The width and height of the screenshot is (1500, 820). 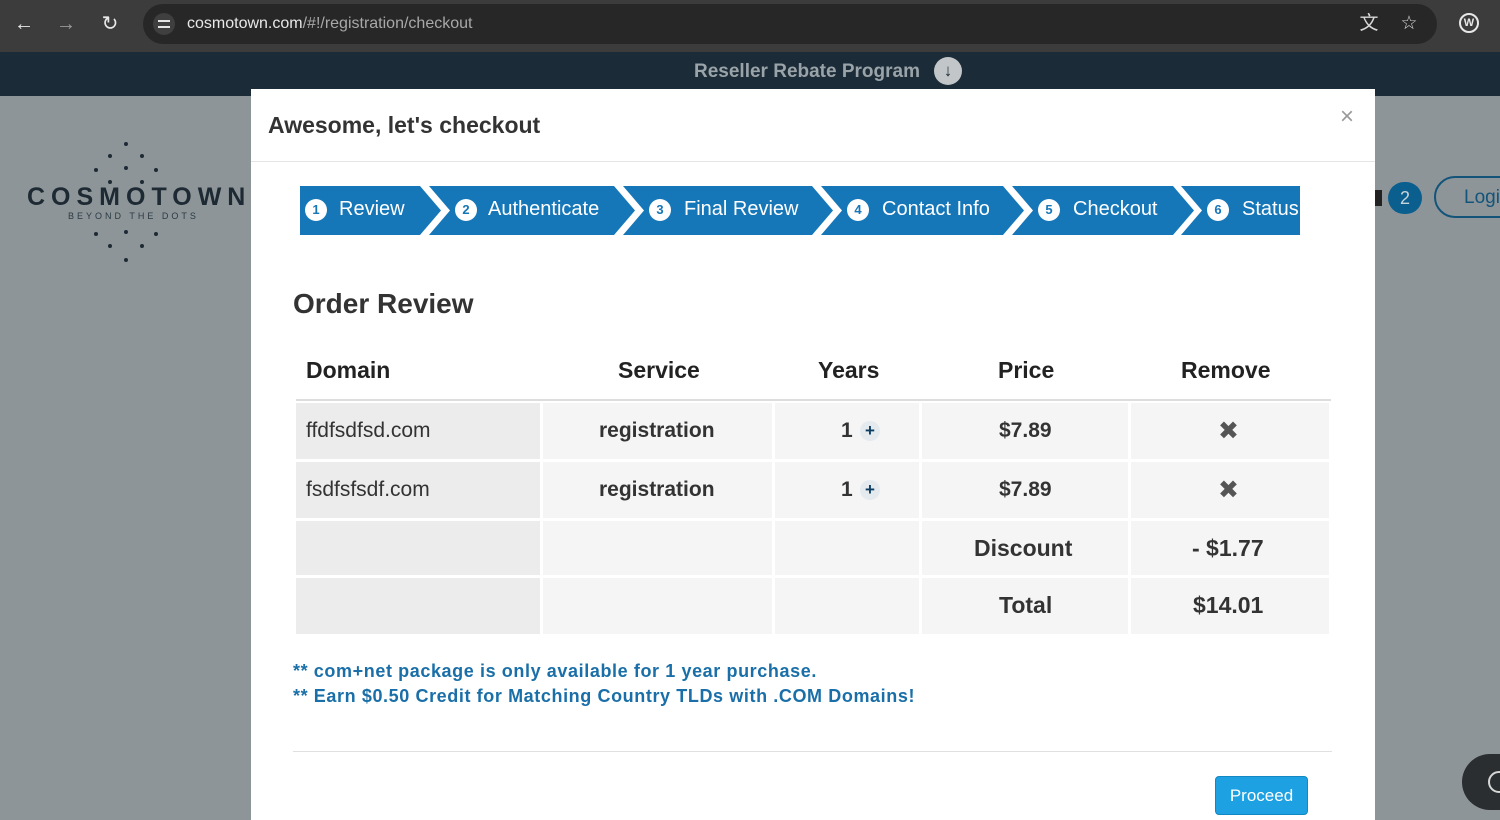 What do you see at coordinates (24, 24) in the screenshot?
I see `back-arrow-icon: ←` at bounding box center [24, 24].